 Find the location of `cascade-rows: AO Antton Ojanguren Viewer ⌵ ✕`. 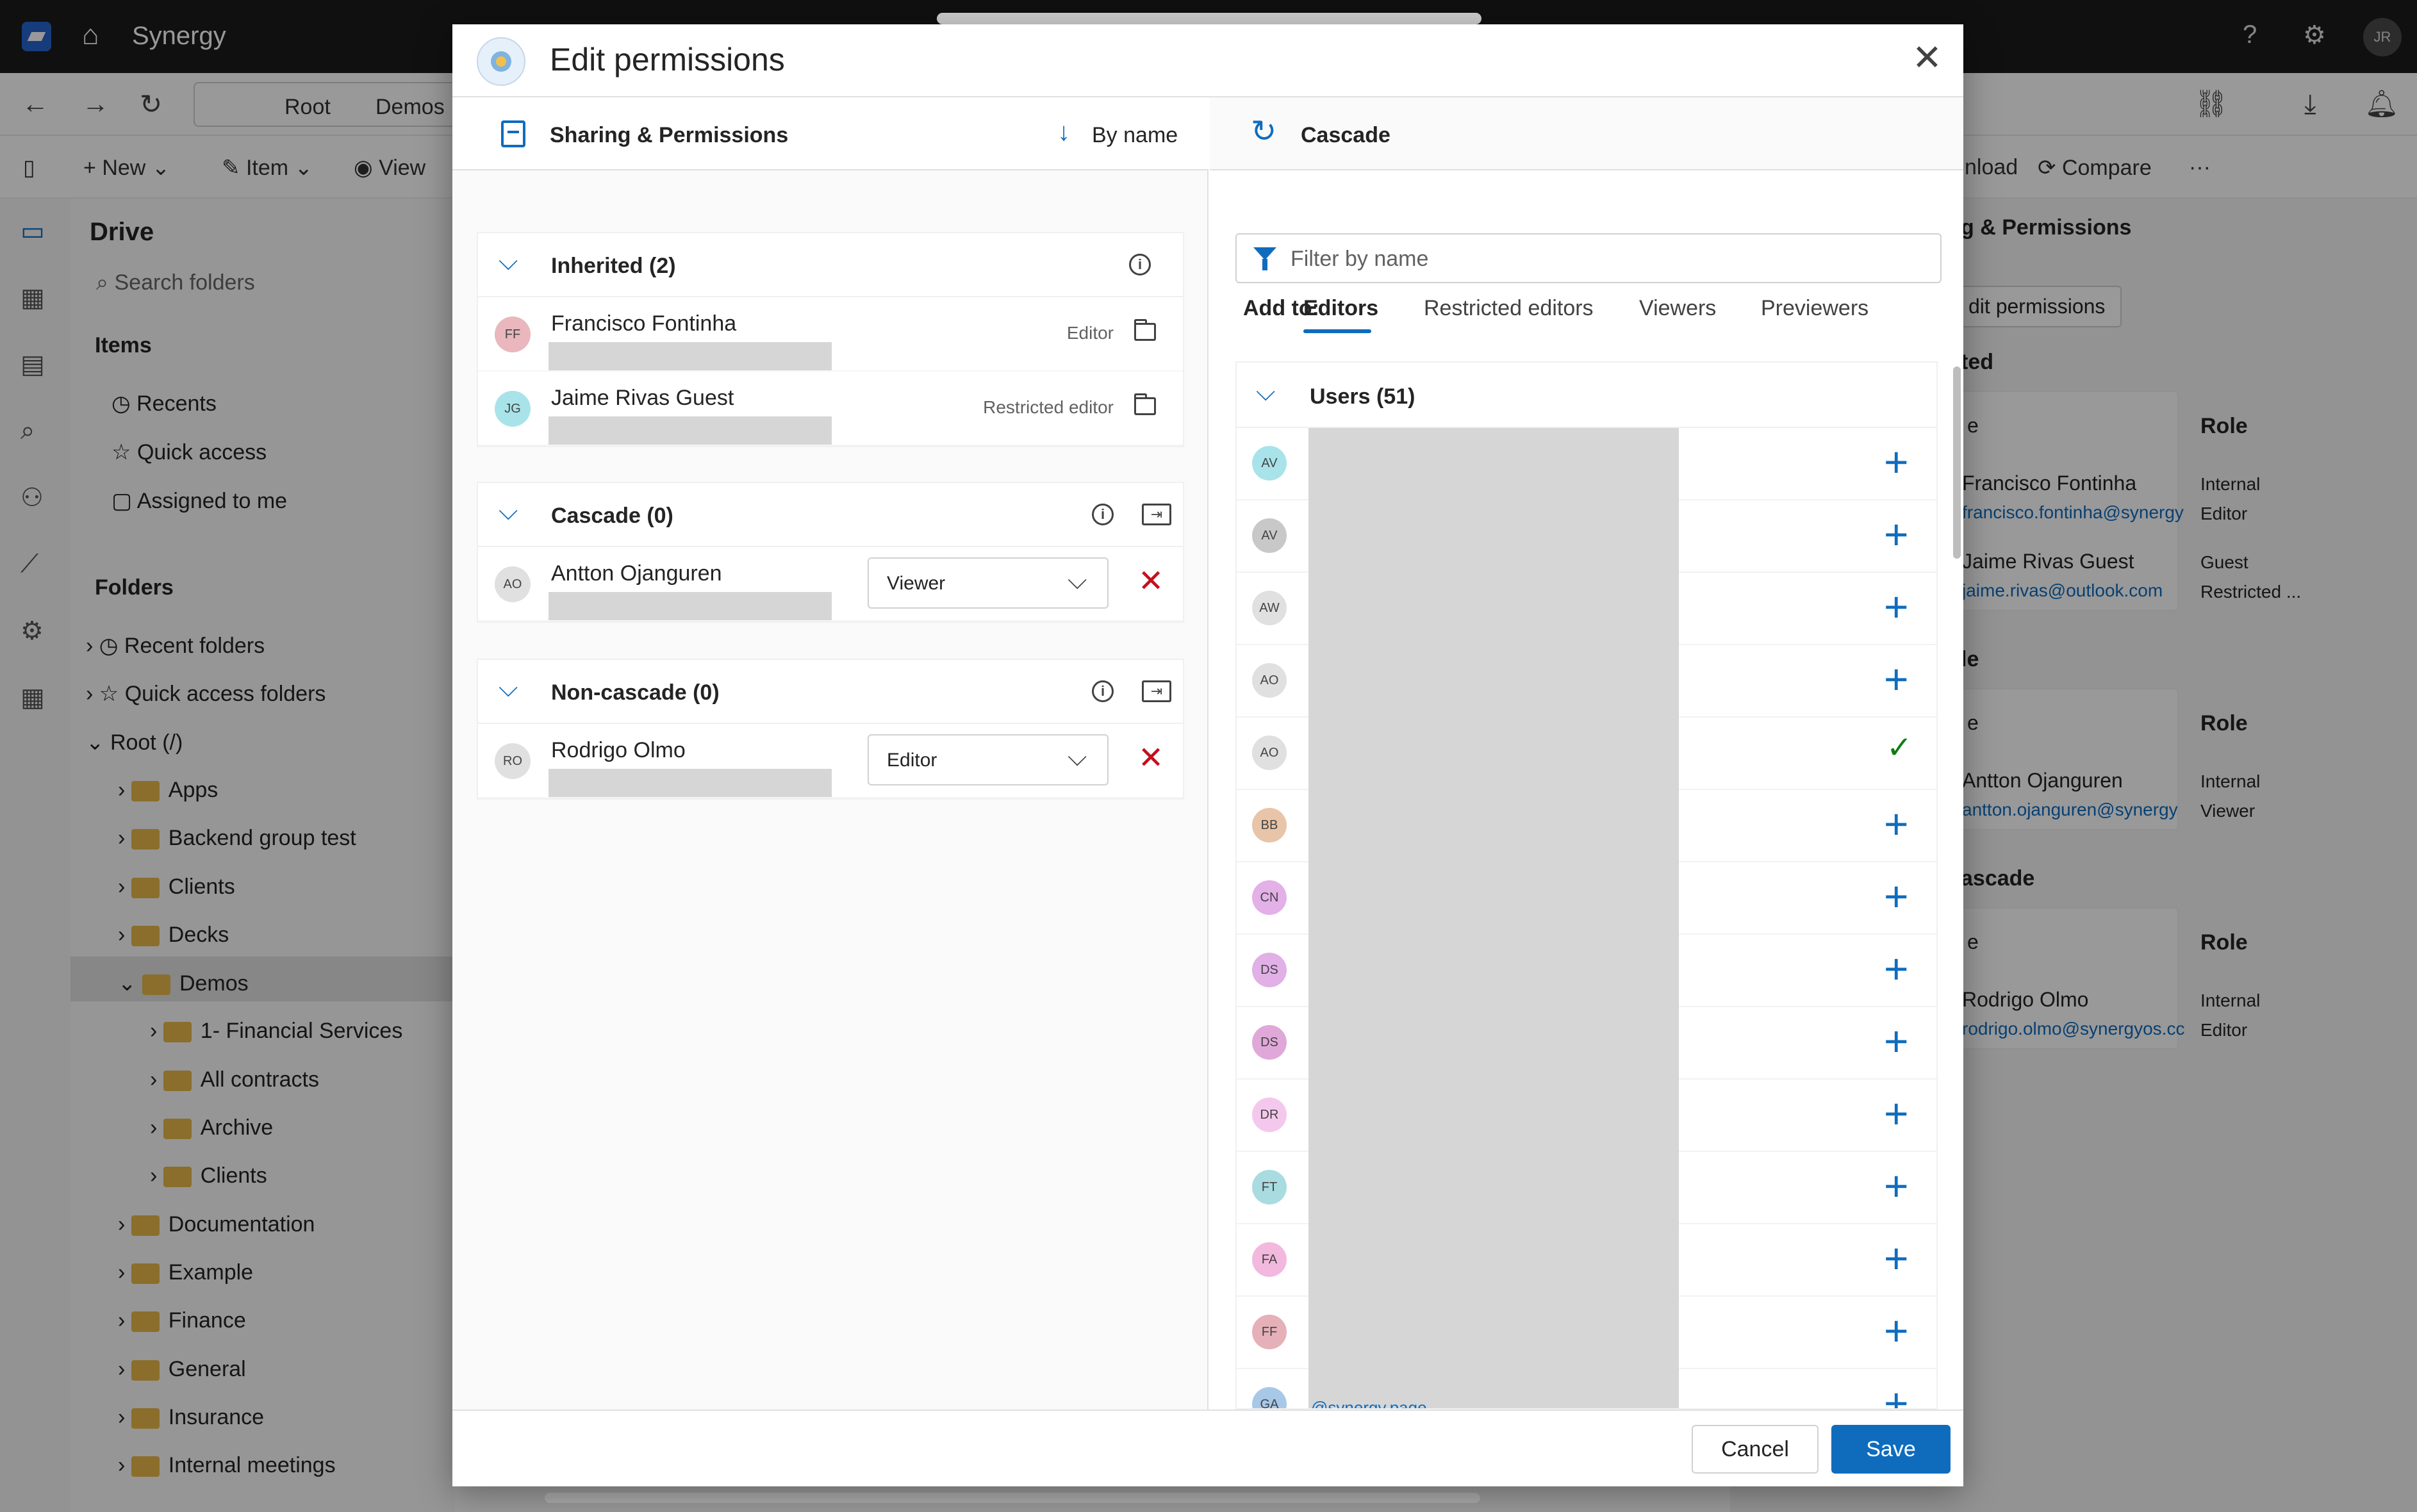

cascade-rows: AO Antton Ojanguren Viewer ⌵ ✕ is located at coordinates (830, 584).